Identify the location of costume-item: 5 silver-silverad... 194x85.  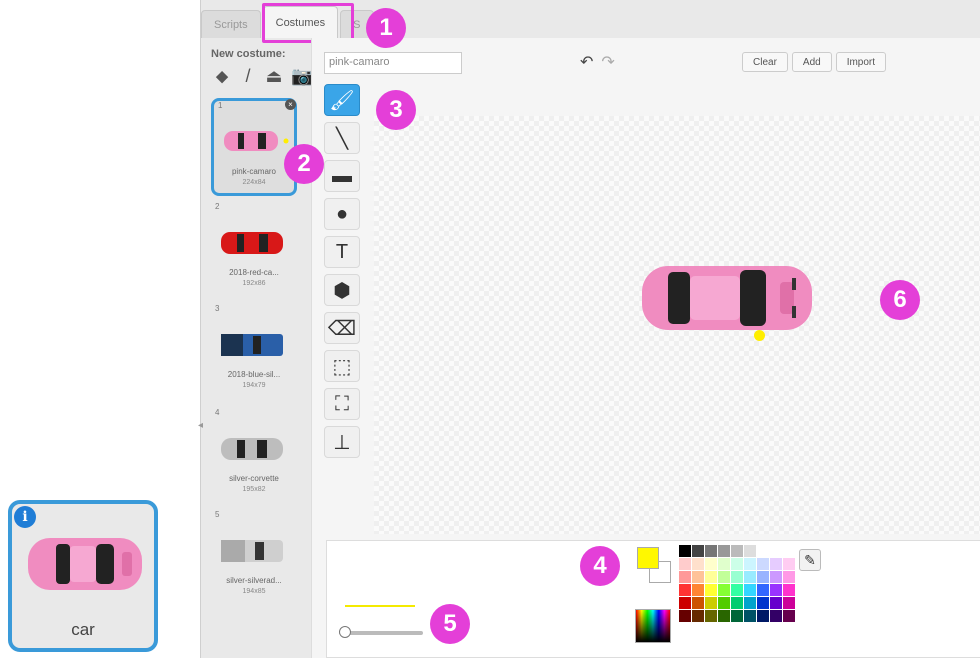
(254, 559).